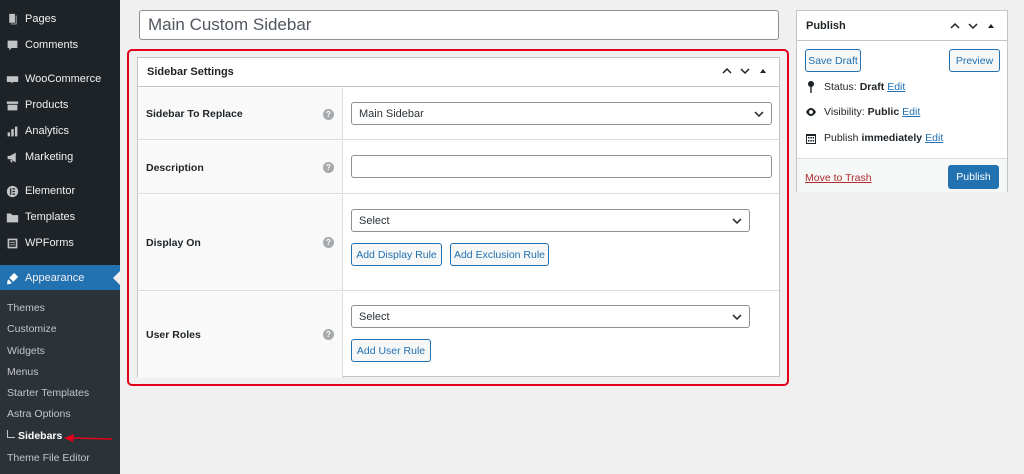 This screenshot has height=474, width=1024. I want to click on menu-item-label: Products, so click(47, 105).